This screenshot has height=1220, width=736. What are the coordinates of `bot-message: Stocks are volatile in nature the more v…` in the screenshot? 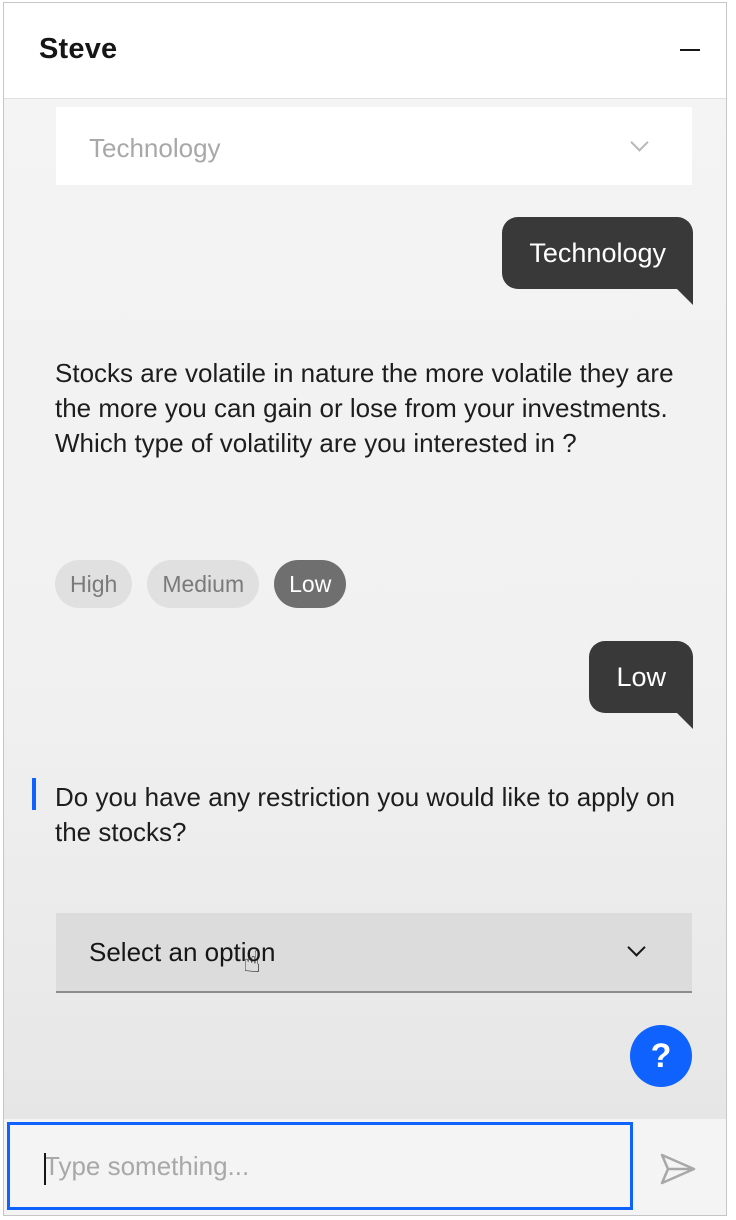 It's located at (375, 408).